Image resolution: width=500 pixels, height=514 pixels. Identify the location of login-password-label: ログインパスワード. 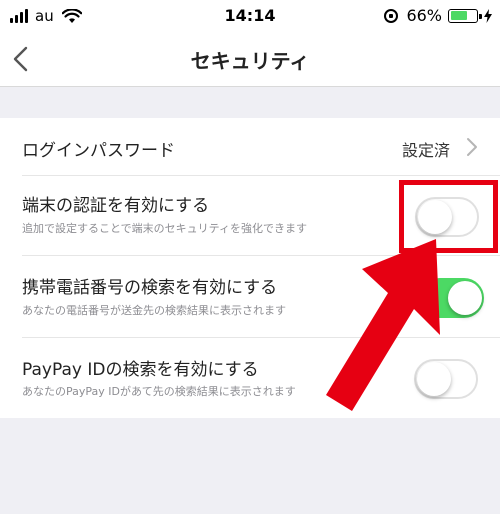
(98, 151).